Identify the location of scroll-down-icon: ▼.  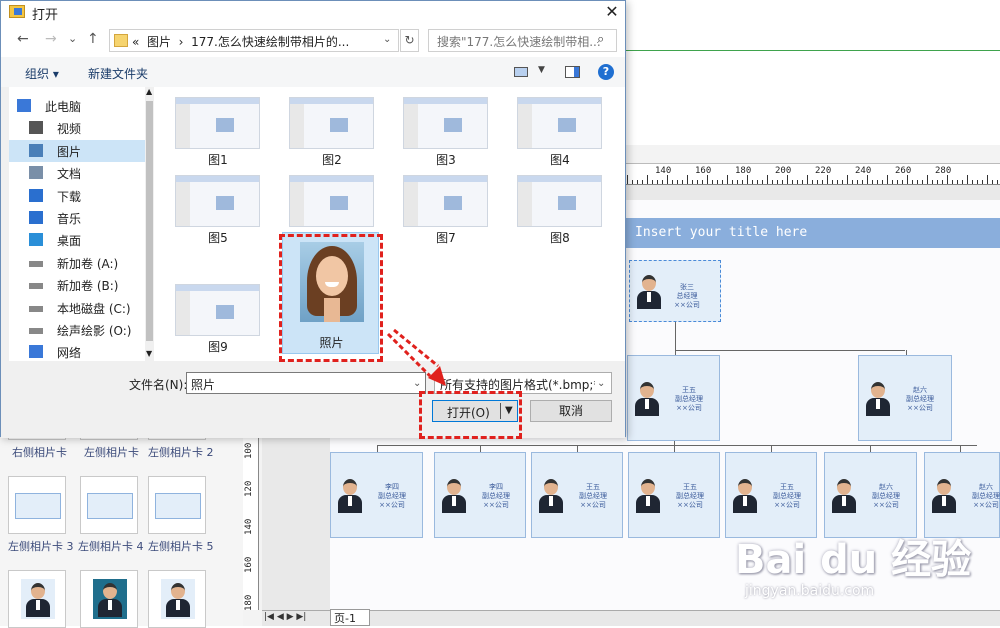
(149, 353).